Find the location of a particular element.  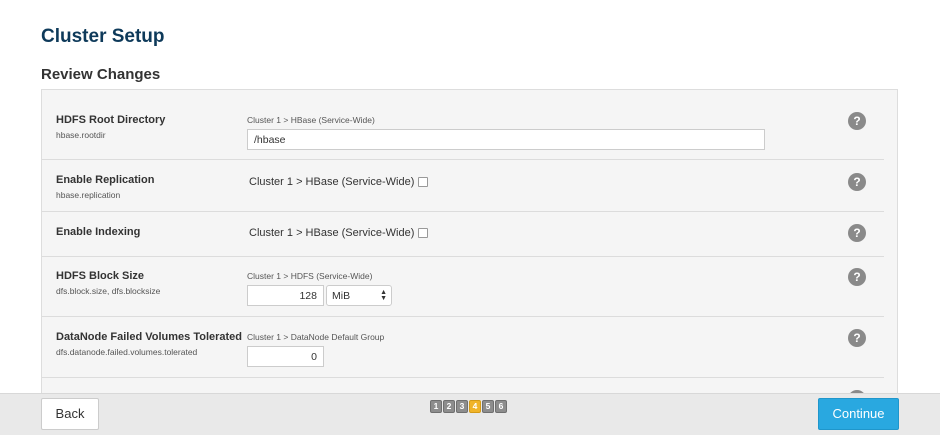

config-title: Enable Replication is located at coordinates (105, 180).